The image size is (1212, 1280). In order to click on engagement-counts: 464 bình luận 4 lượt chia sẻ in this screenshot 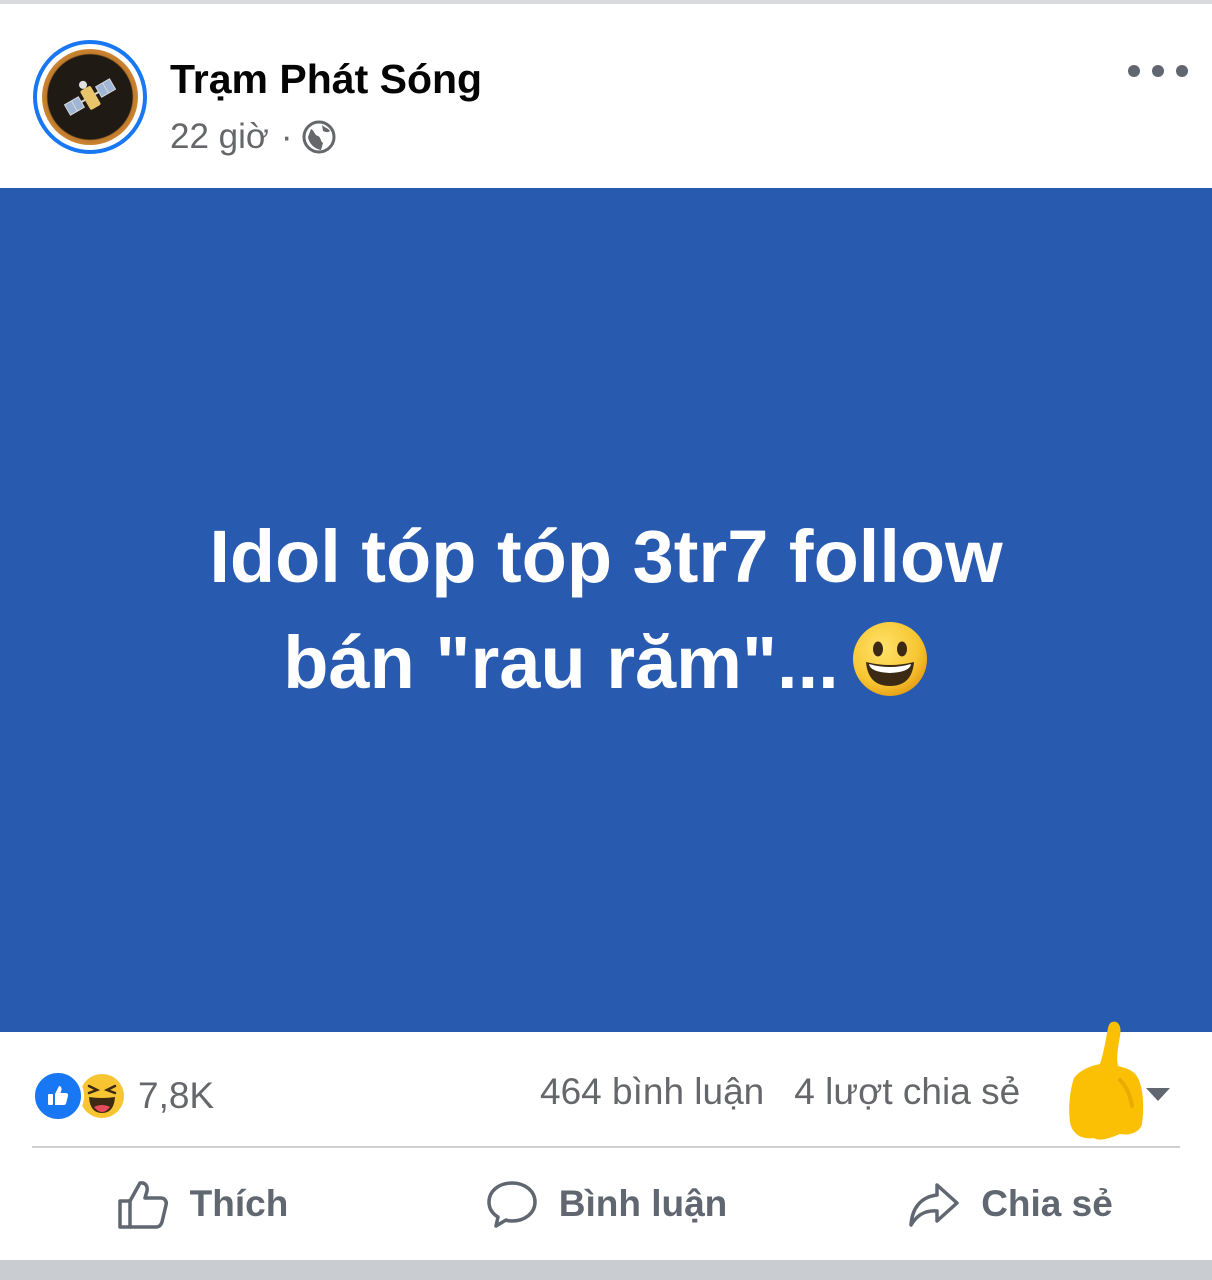, I will do `click(780, 1092)`.